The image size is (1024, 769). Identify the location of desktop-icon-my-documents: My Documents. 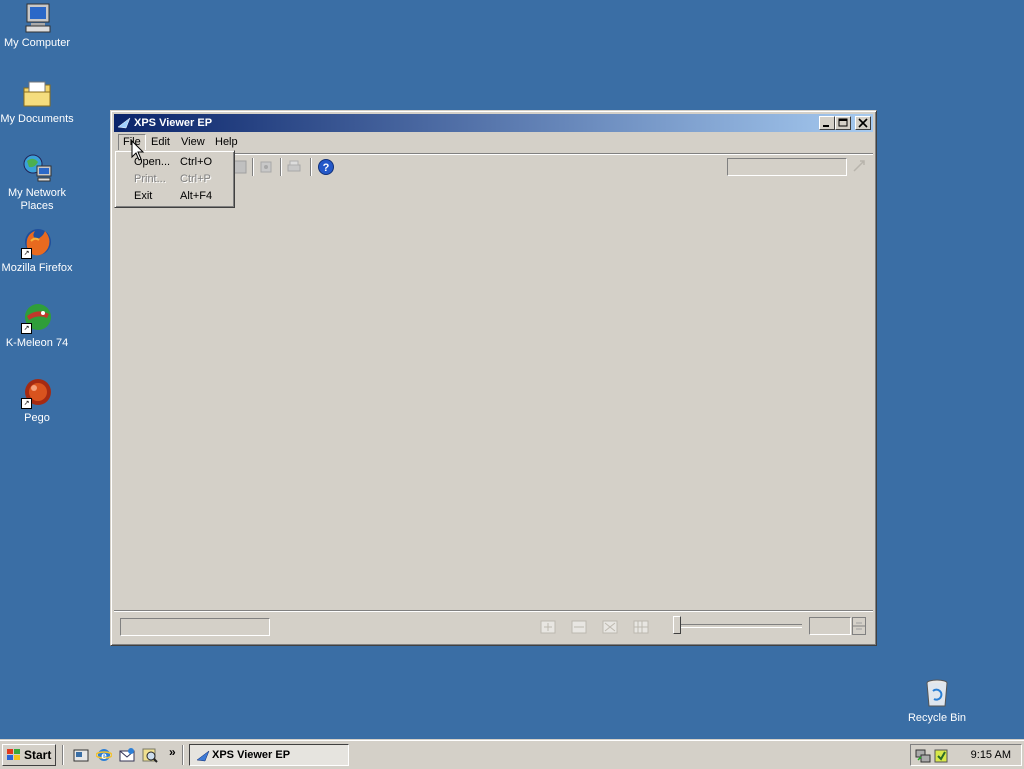
(37, 102).